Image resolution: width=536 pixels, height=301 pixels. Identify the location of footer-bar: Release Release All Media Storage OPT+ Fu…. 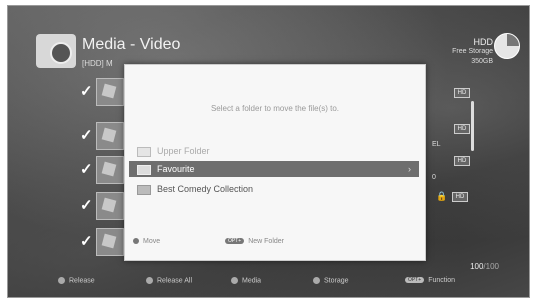
(268, 284).